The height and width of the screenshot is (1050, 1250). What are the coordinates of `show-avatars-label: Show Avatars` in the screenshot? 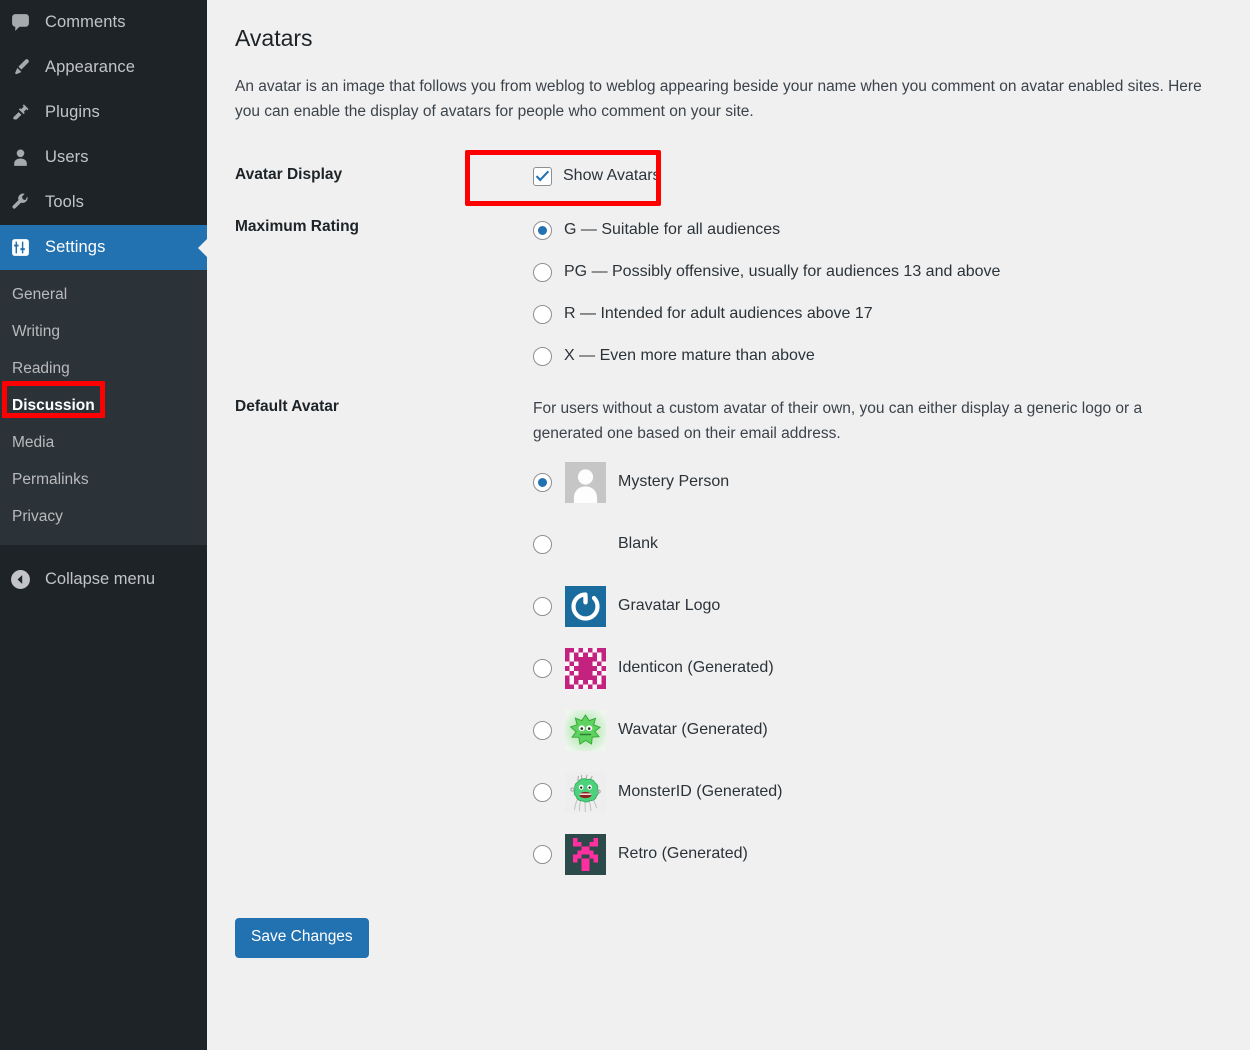 It's located at (612, 176).